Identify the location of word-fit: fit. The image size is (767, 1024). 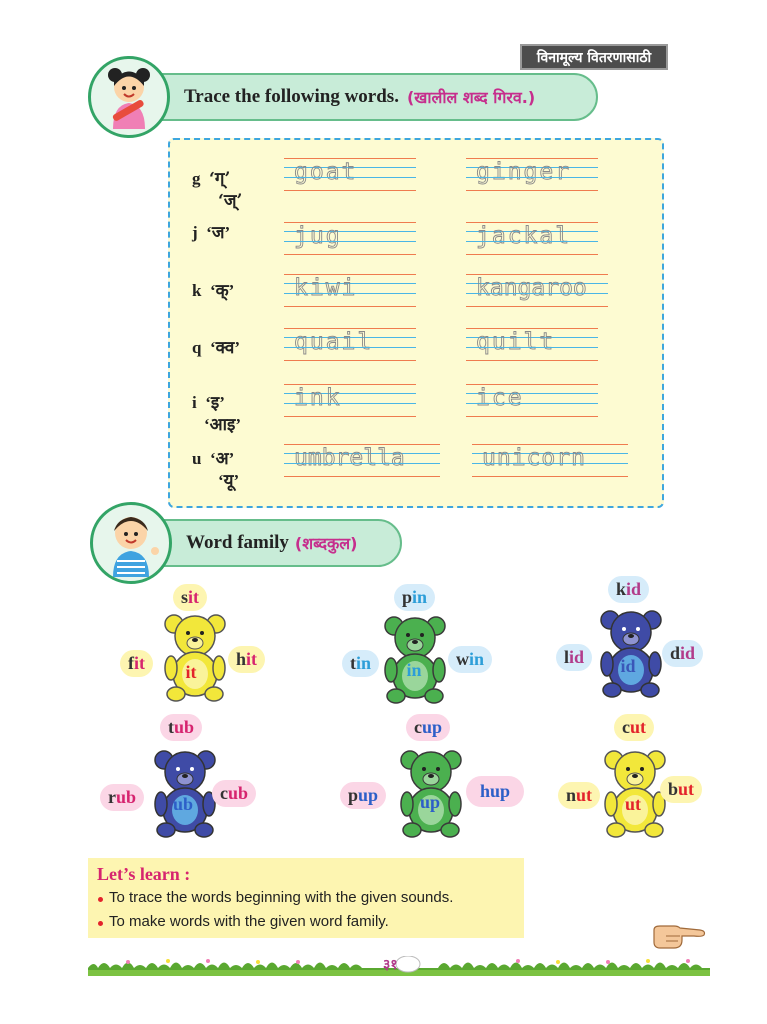
(136, 663).